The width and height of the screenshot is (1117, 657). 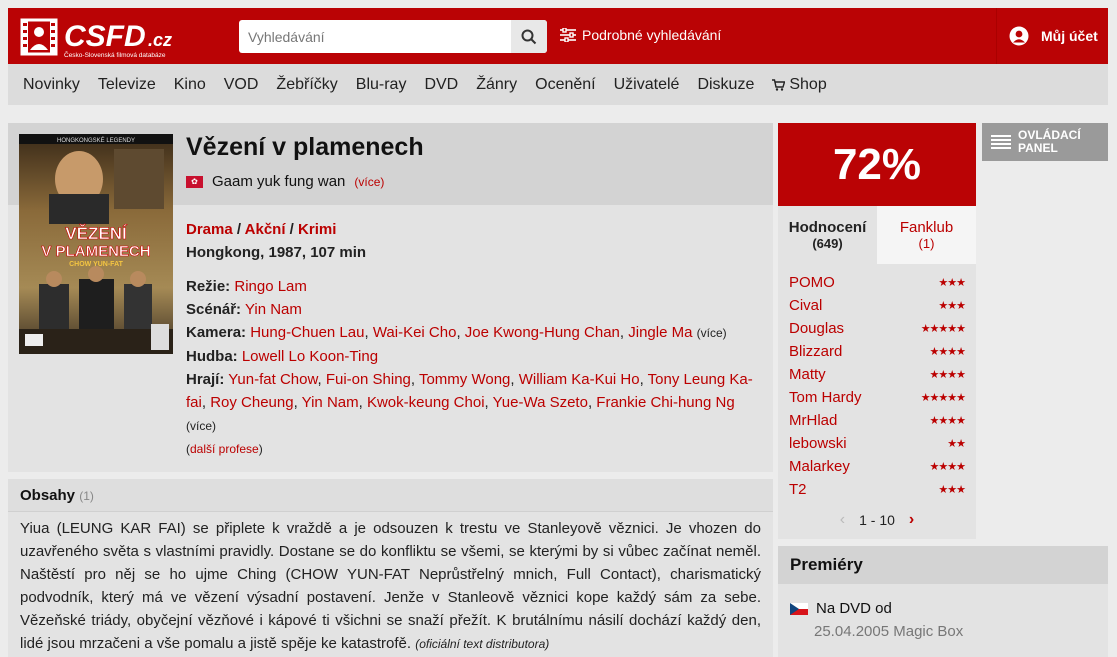 I want to click on nav-item-vod: VOD, so click(x=241, y=85).